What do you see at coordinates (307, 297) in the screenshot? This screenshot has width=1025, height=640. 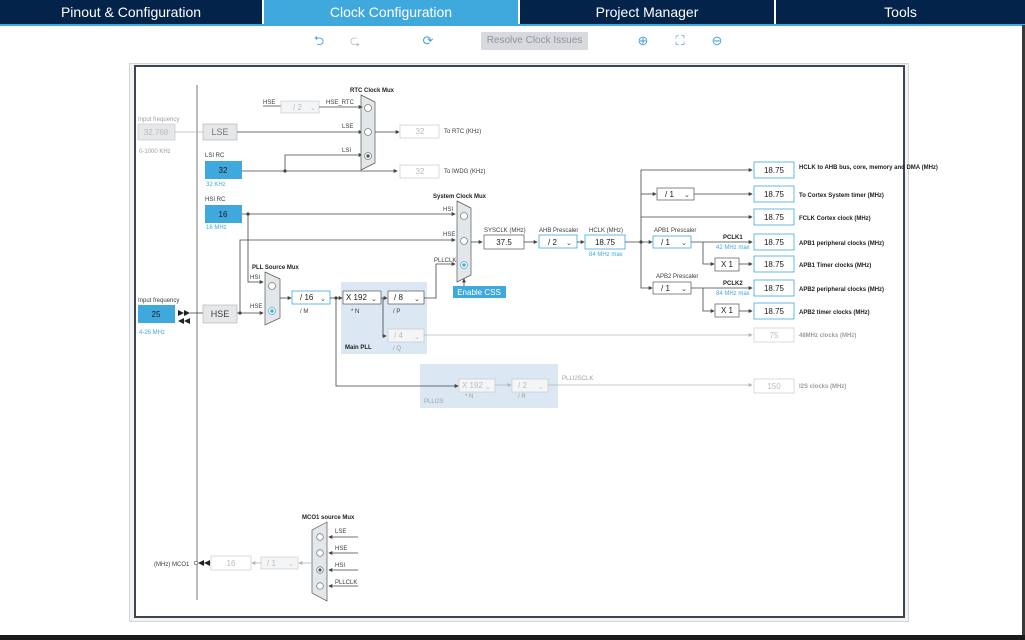 I see `pll-m-value: / 16` at bounding box center [307, 297].